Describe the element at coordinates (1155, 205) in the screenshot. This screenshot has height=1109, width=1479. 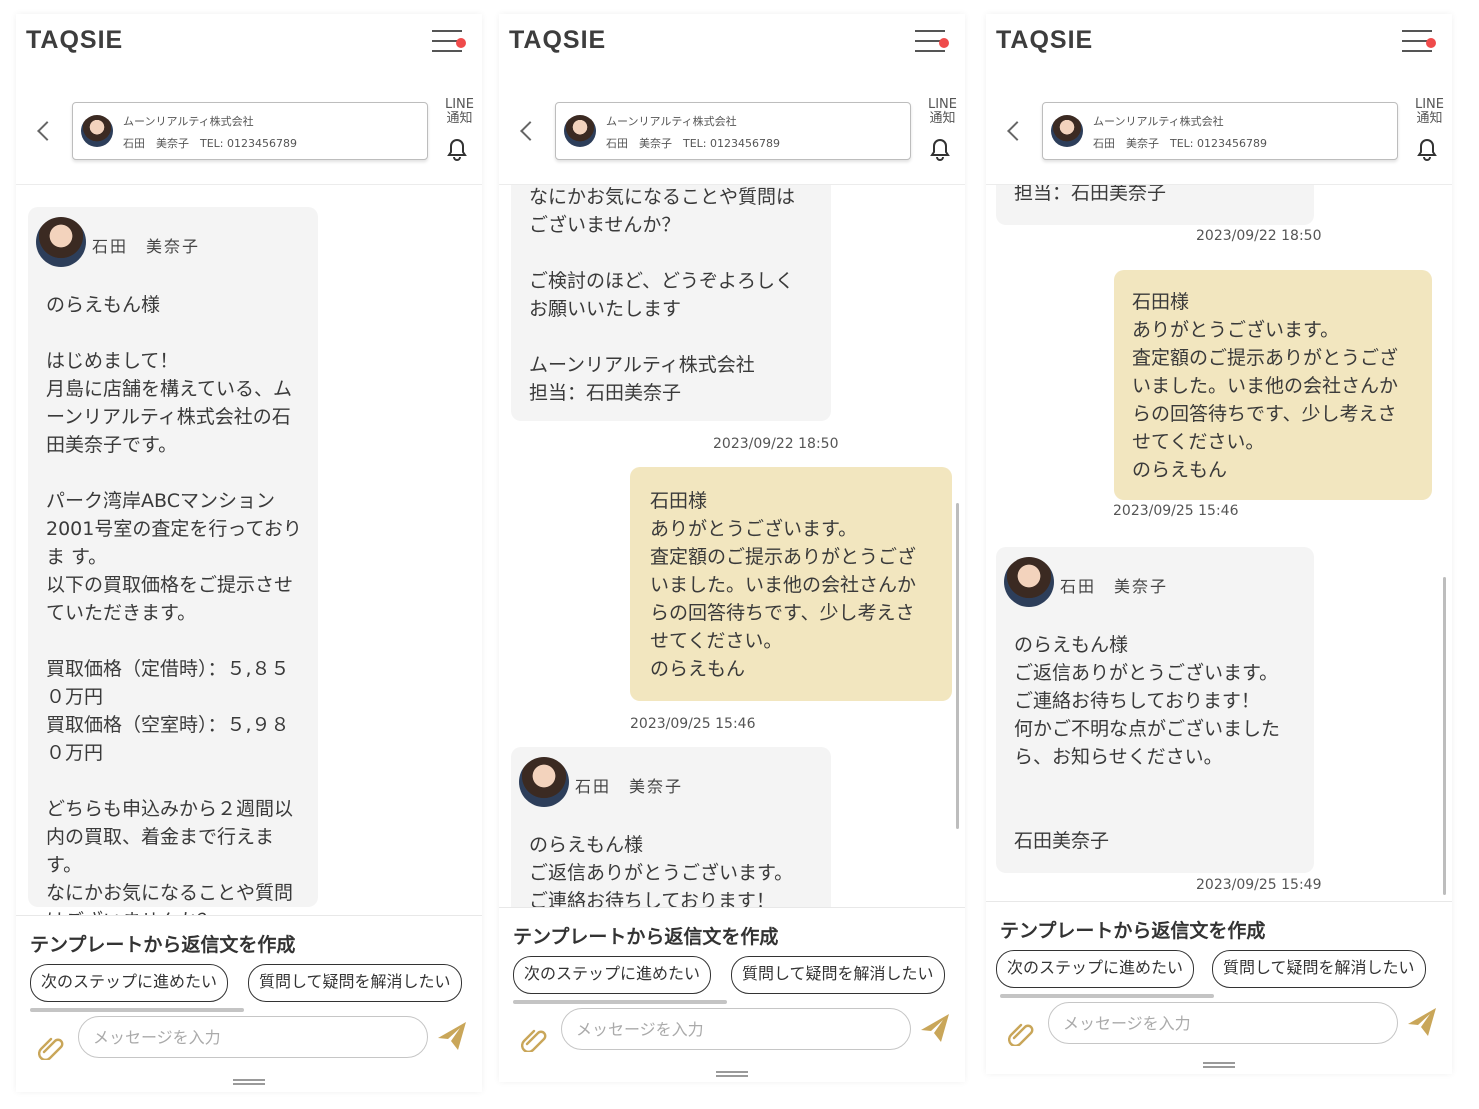
I see `message-bubble-agent: 担当：石田美奈子` at that location.